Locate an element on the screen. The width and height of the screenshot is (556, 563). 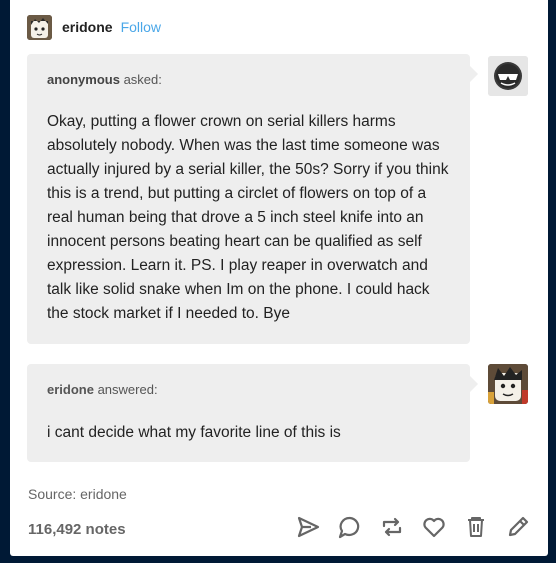
share-icon is located at coordinates (308, 527).